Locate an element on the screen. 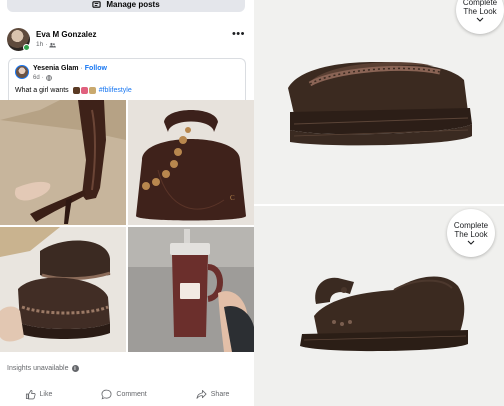 The height and width of the screenshot is (406, 504). tumbler-illustration is located at coordinates (191, 289).